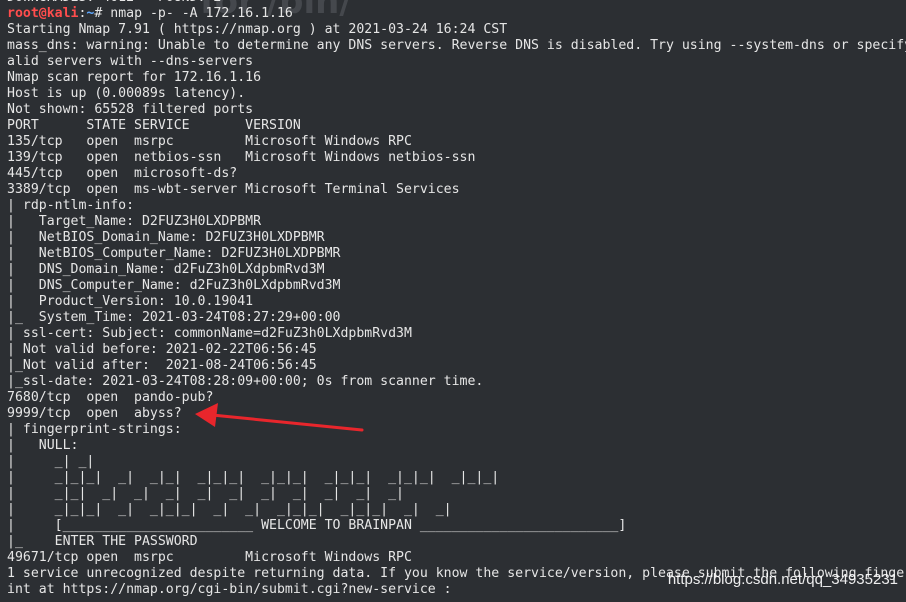 This screenshot has width=906, height=602. What do you see at coordinates (134, 77) in the screenshot?
I see `terminal-line: Nmap scan report for 172.16.1.16` at bounding box center [134, 77].